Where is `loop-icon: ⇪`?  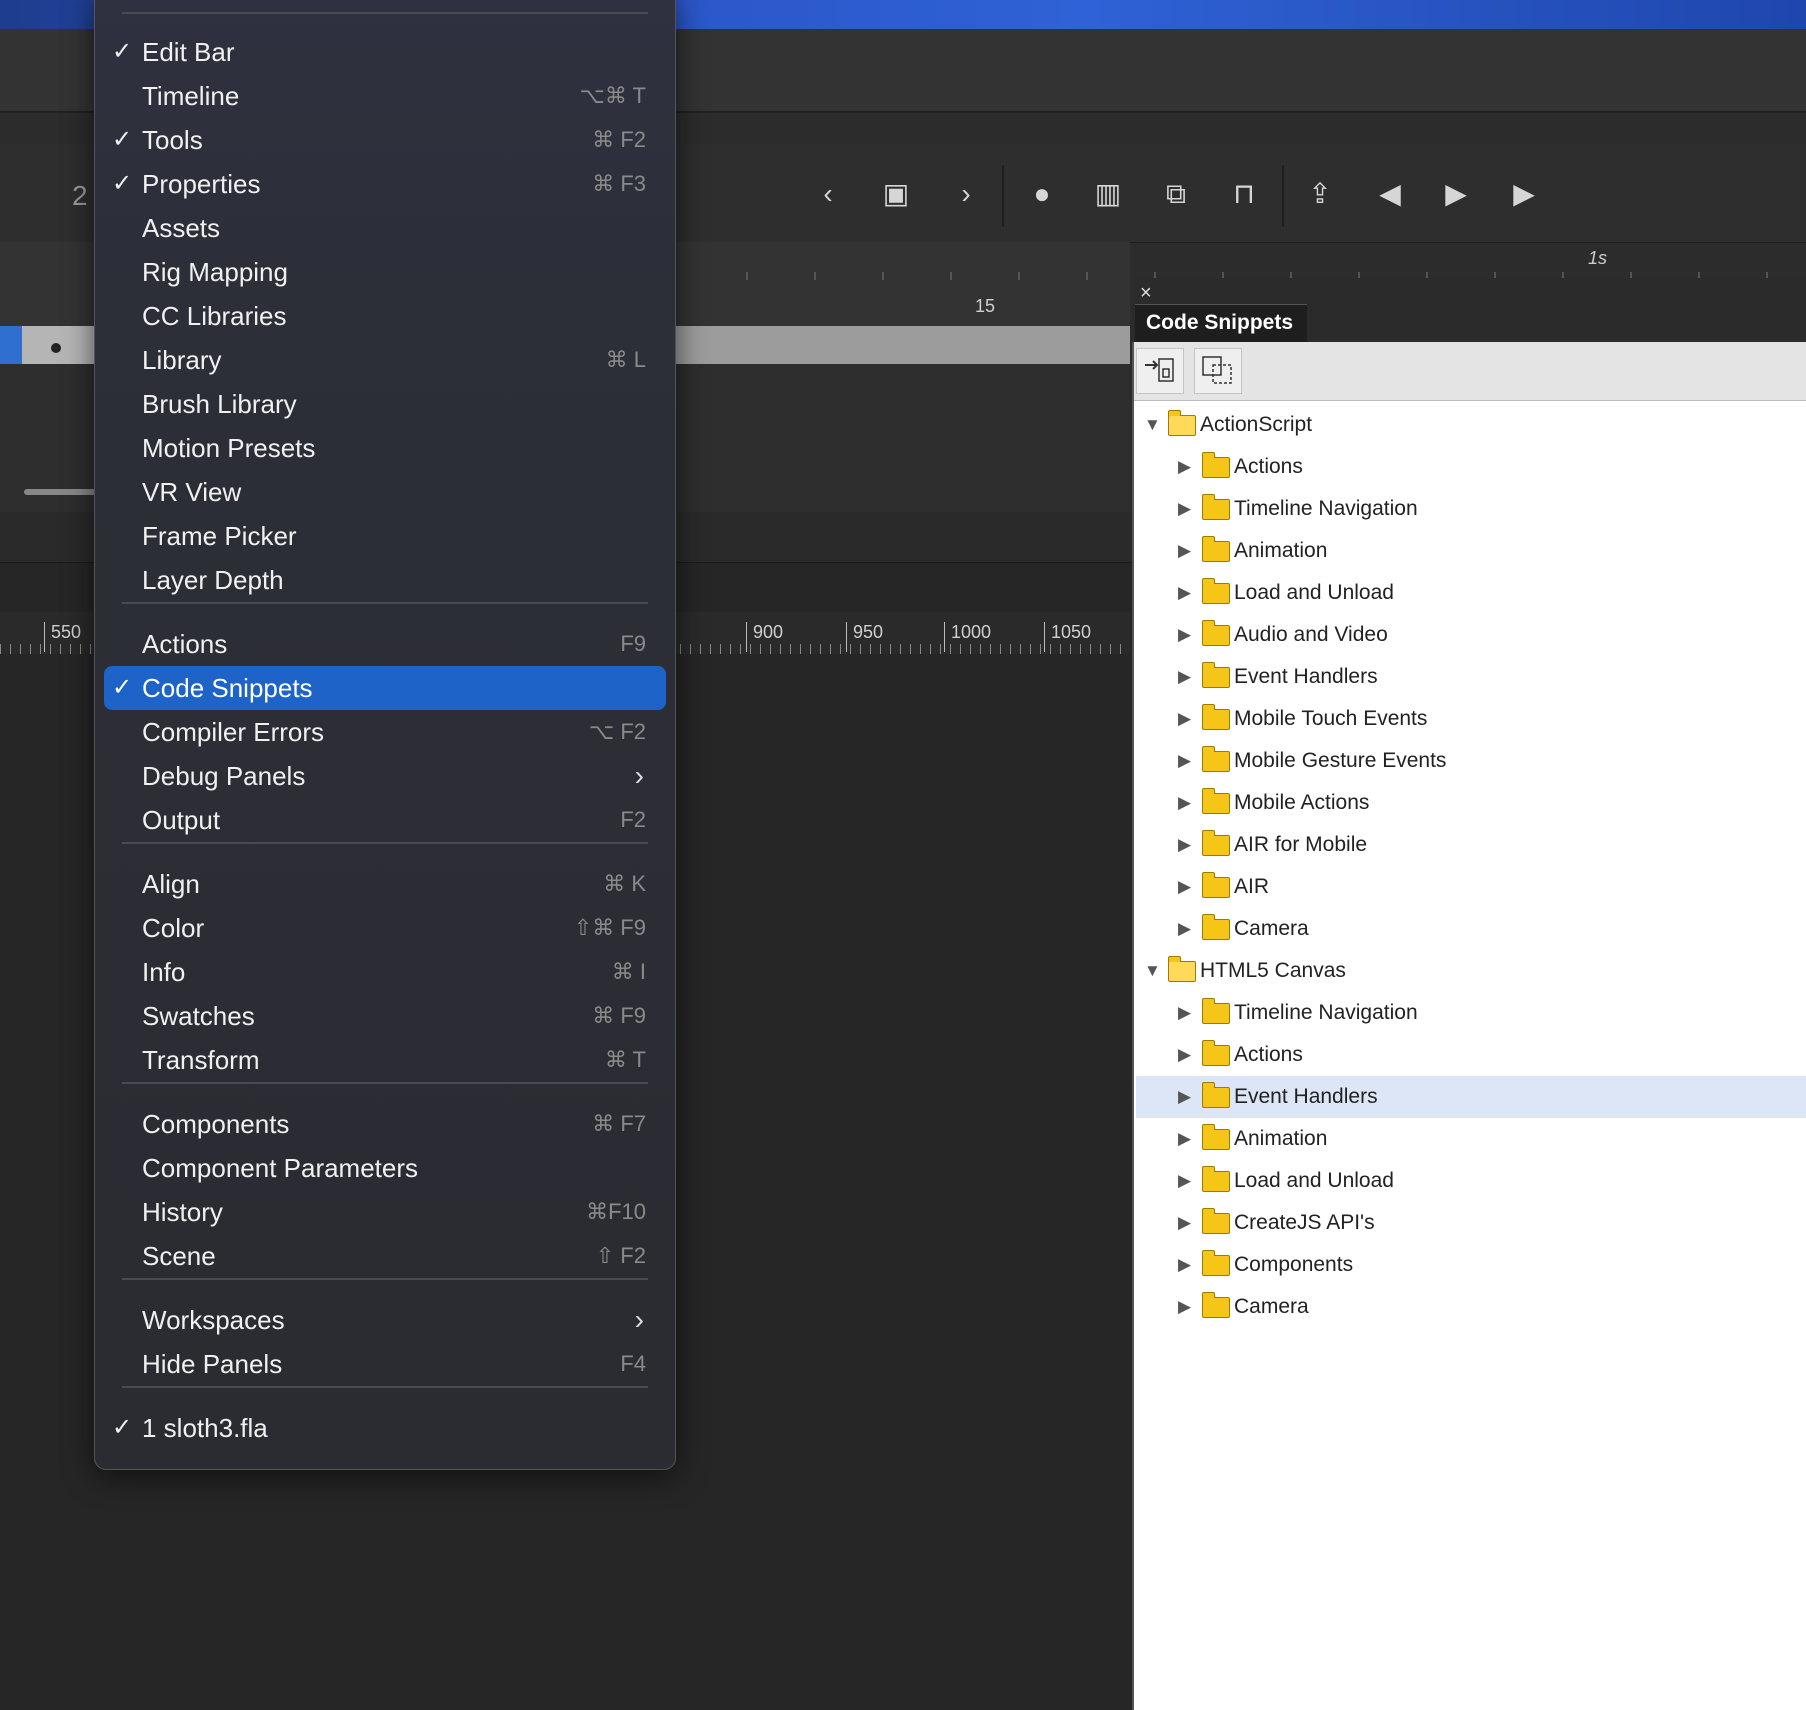 loop-icon: ⇪ is located at coordinates (1320, 194).